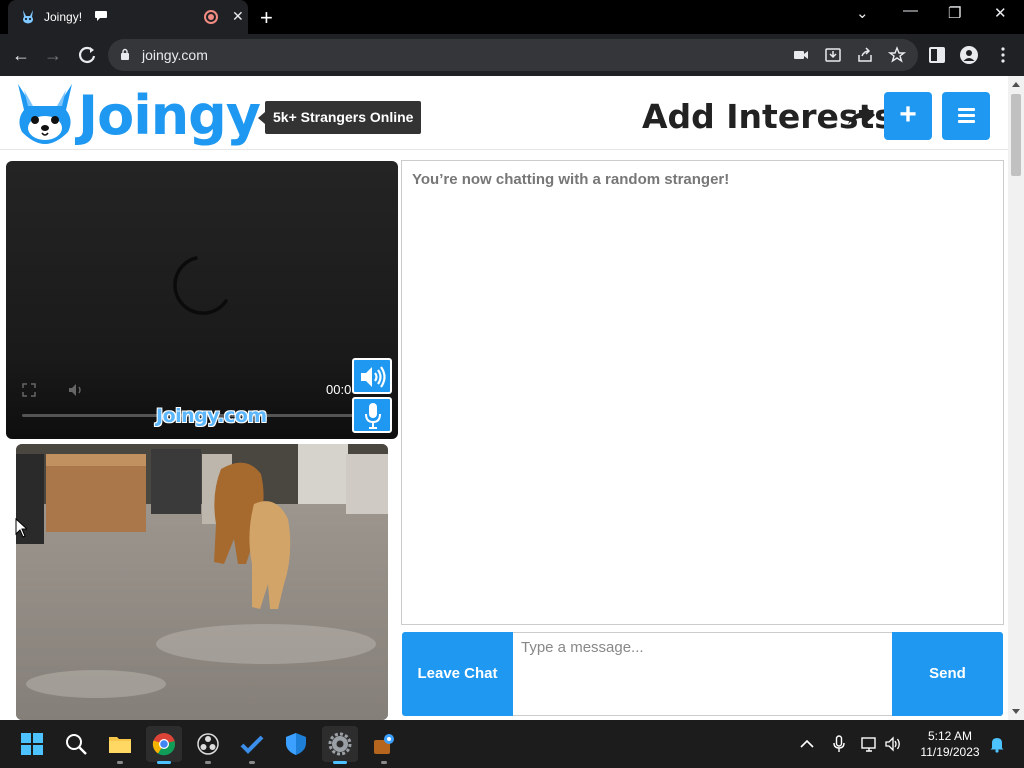 This screenshot has width=1024, height=768. I want to click on hamburger-menu-button, so click(966, 116).